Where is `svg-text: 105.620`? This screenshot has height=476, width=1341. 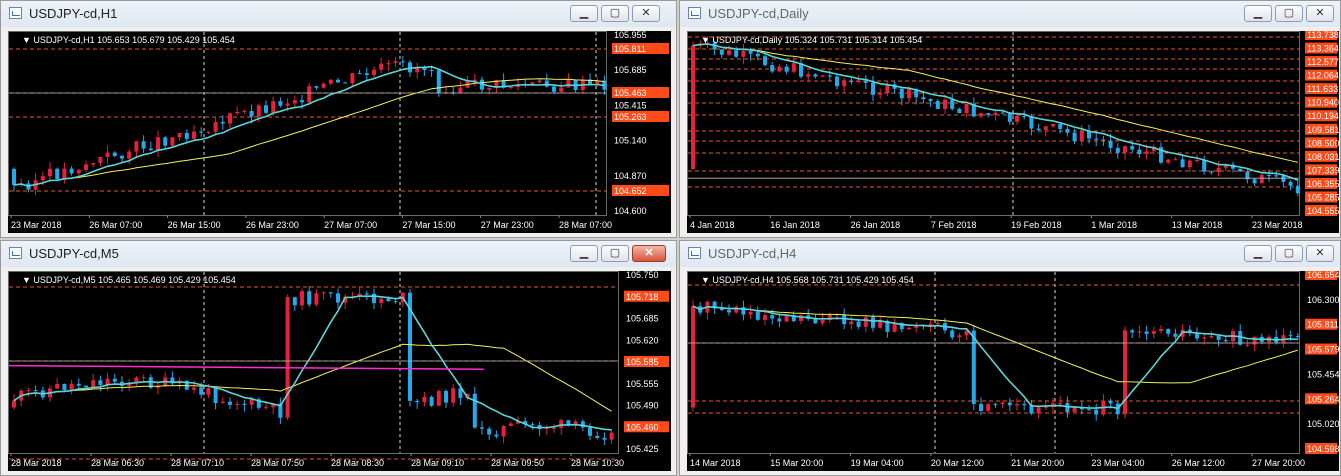
svg-text: 105.620 is located at coordinates (642, 340).